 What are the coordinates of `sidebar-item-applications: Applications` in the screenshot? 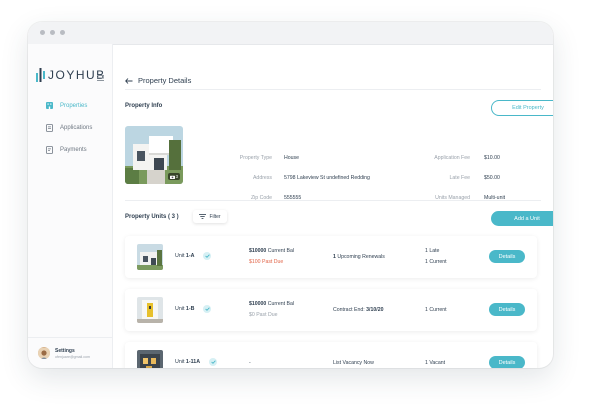 It's located at (69, 128).